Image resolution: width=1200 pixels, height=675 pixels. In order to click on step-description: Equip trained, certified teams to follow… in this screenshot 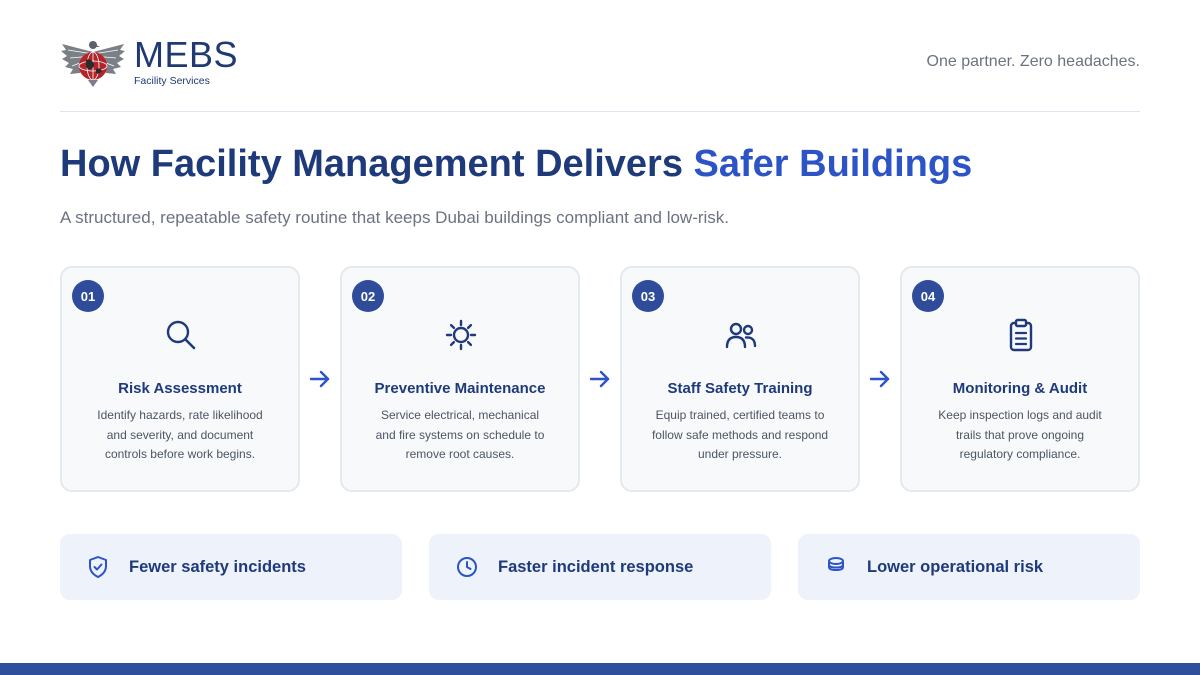, I will do `click(740, 434)`.